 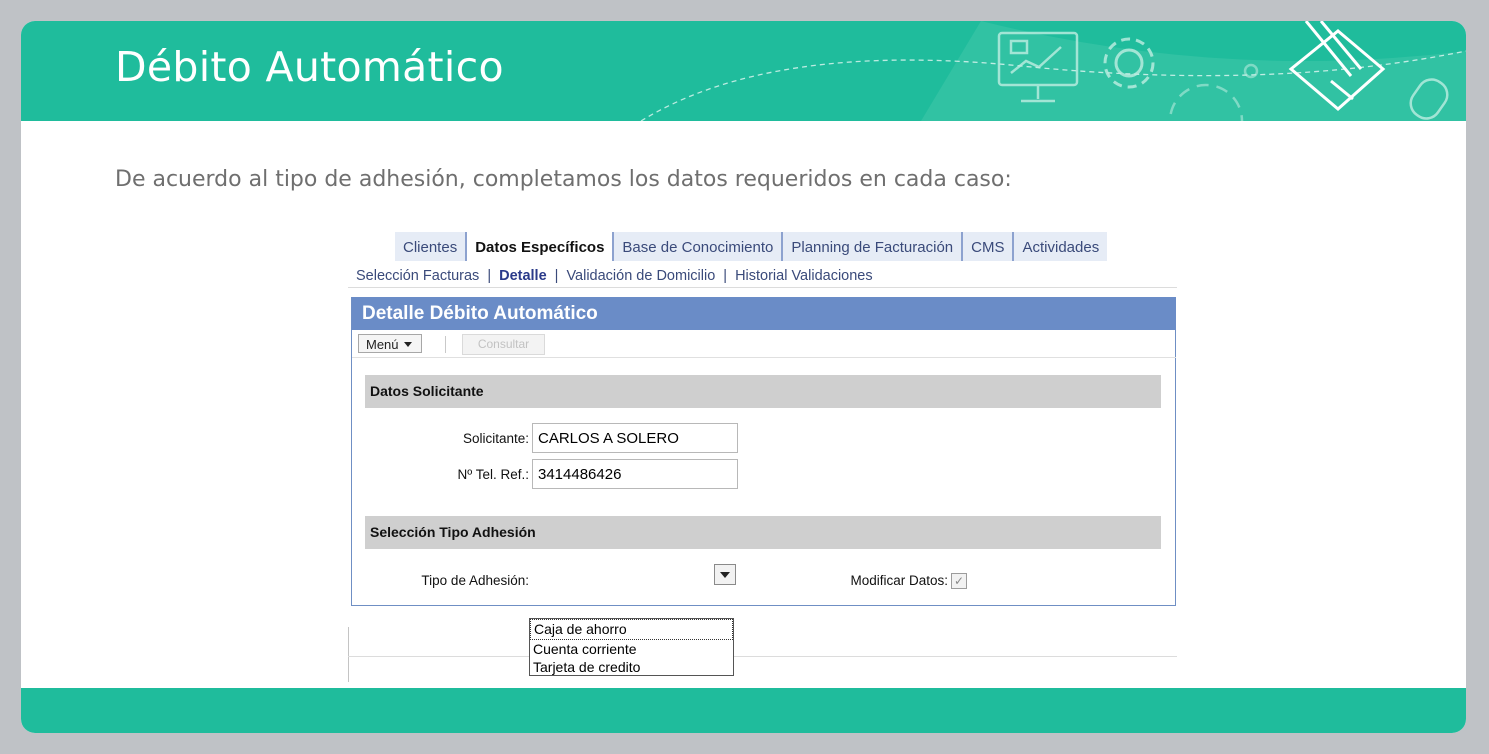 I want to click on menu-label: Menú, so click(x=382, y=344).